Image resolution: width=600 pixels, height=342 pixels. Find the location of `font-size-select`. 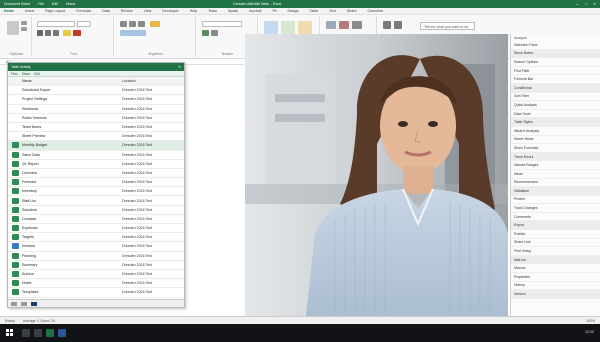

font-size-select is located at coordinates (84, 24).